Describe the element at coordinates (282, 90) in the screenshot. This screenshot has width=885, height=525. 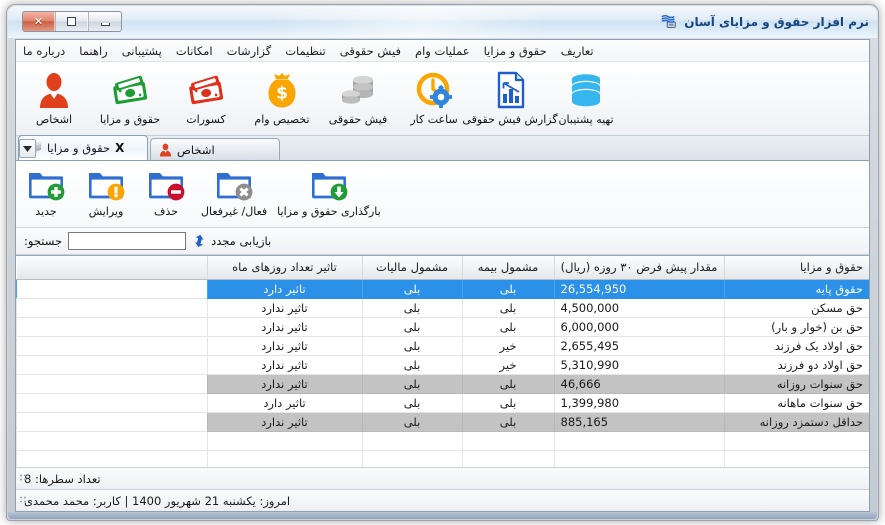
I see `money-bag-icon: $` at that location.